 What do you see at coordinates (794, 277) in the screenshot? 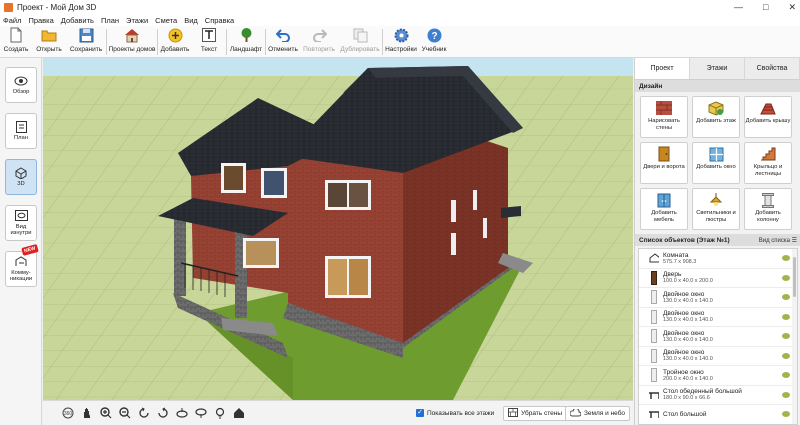
I see `scrollbar-thumb` at bounding box center [794, 277].